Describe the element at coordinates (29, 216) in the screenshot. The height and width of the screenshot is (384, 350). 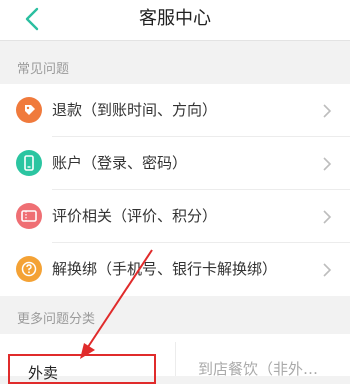
I see `ticket-review-icon` at that location.